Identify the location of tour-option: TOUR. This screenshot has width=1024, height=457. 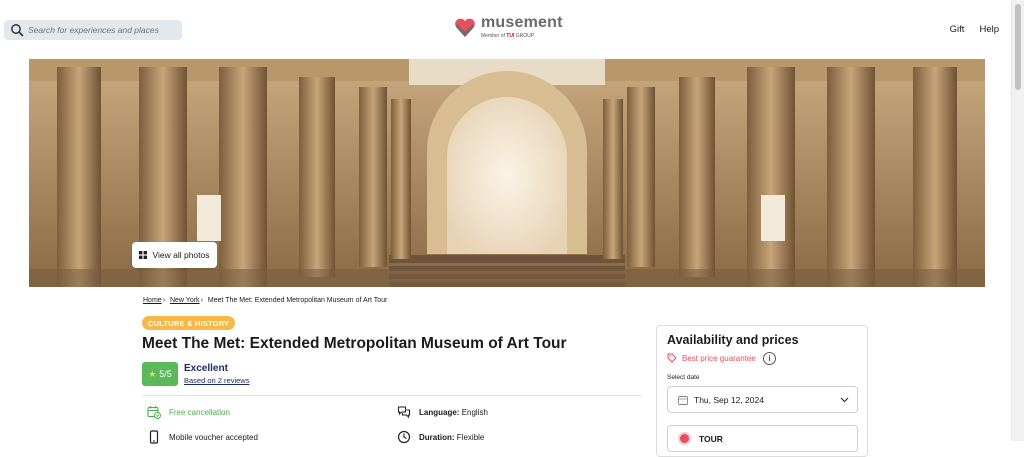
(762, 438).